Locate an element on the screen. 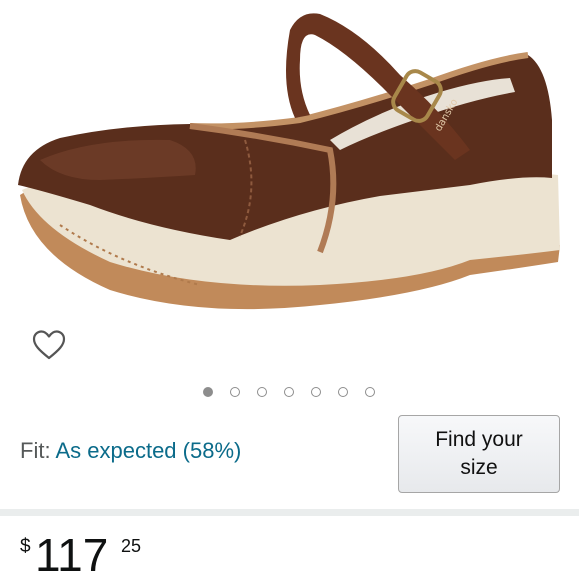  find-your-size-button: Find your size is located at coordinates (479, 454).